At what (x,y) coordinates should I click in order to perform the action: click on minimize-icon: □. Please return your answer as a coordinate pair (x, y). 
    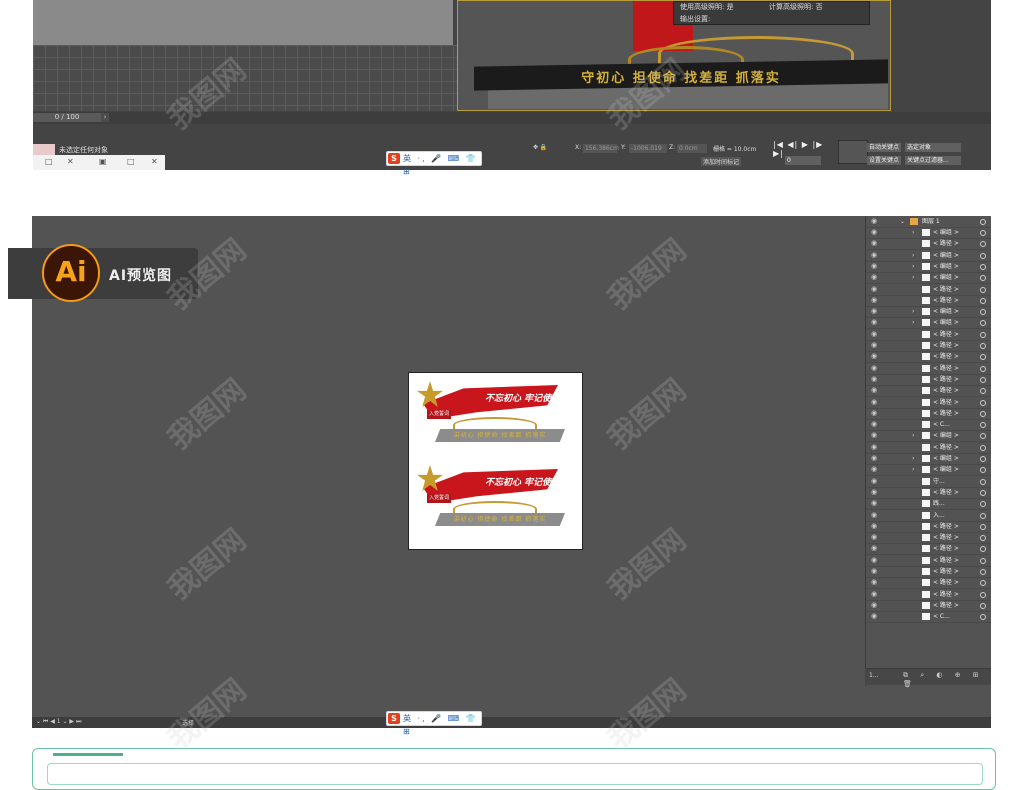
    Looking at the image, I should click on (49, 161).